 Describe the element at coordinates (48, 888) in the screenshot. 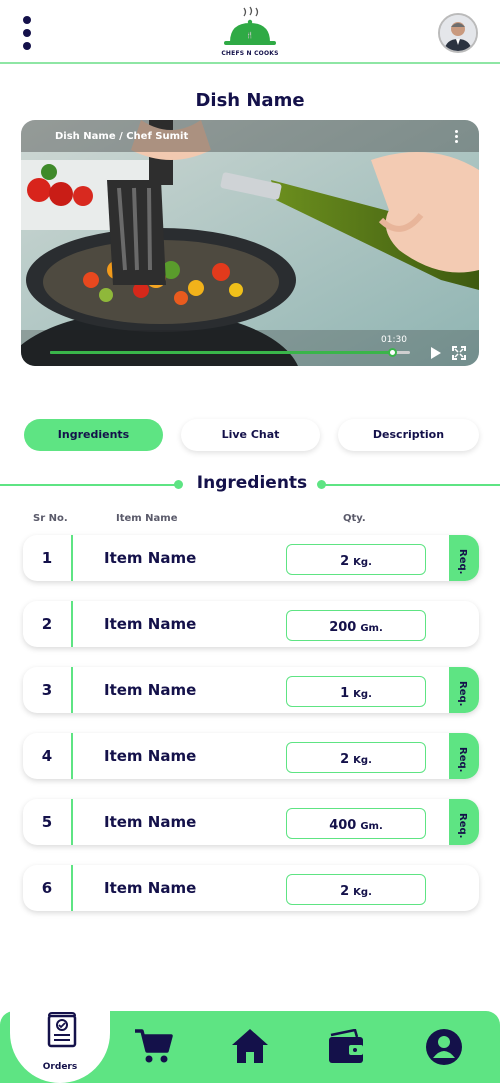

I see `row-number: 6` at that location.